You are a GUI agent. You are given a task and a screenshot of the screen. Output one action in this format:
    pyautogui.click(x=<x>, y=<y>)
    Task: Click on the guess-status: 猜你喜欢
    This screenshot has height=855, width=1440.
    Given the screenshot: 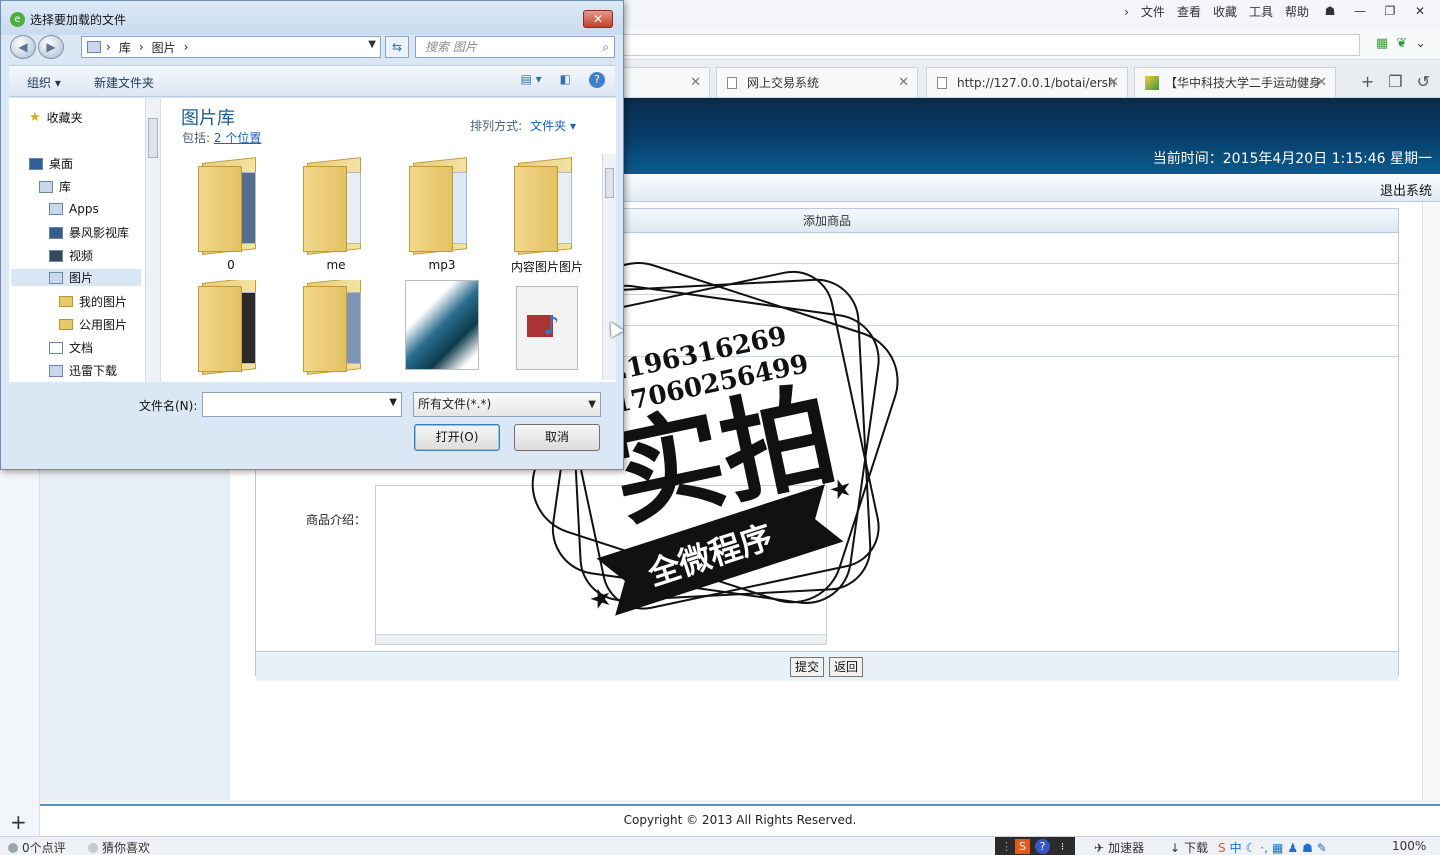 What is the action you would take?
    pyautogui.click(x=119, y=847)
    